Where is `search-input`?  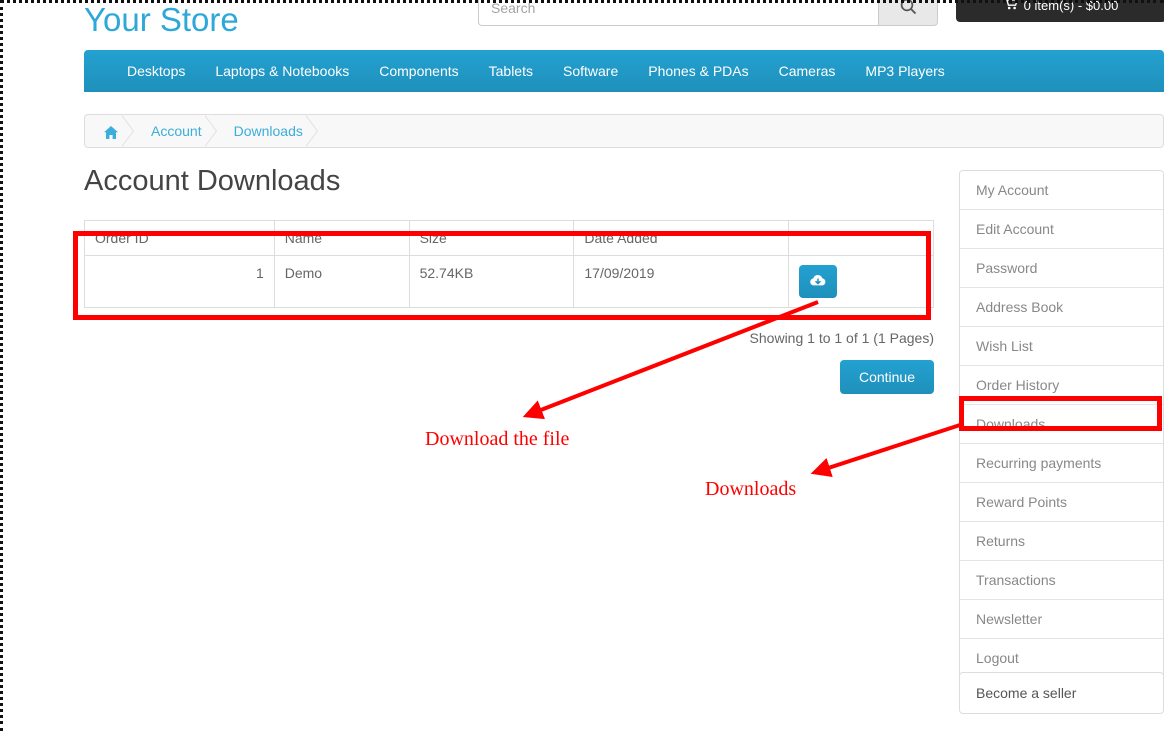 search-input is located at coordinates (678, 13).